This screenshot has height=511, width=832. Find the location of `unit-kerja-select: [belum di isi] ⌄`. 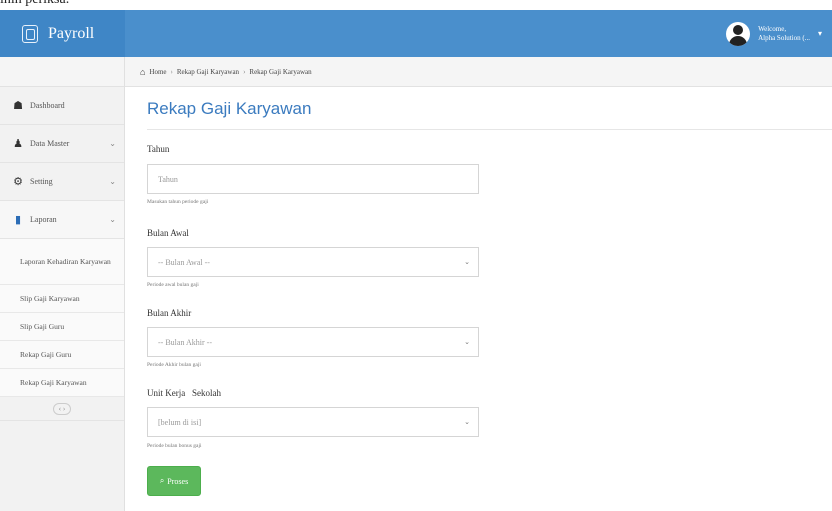

unit-kerja-select: [belum di isi] ⌄ is located at coordinates (313, 422).